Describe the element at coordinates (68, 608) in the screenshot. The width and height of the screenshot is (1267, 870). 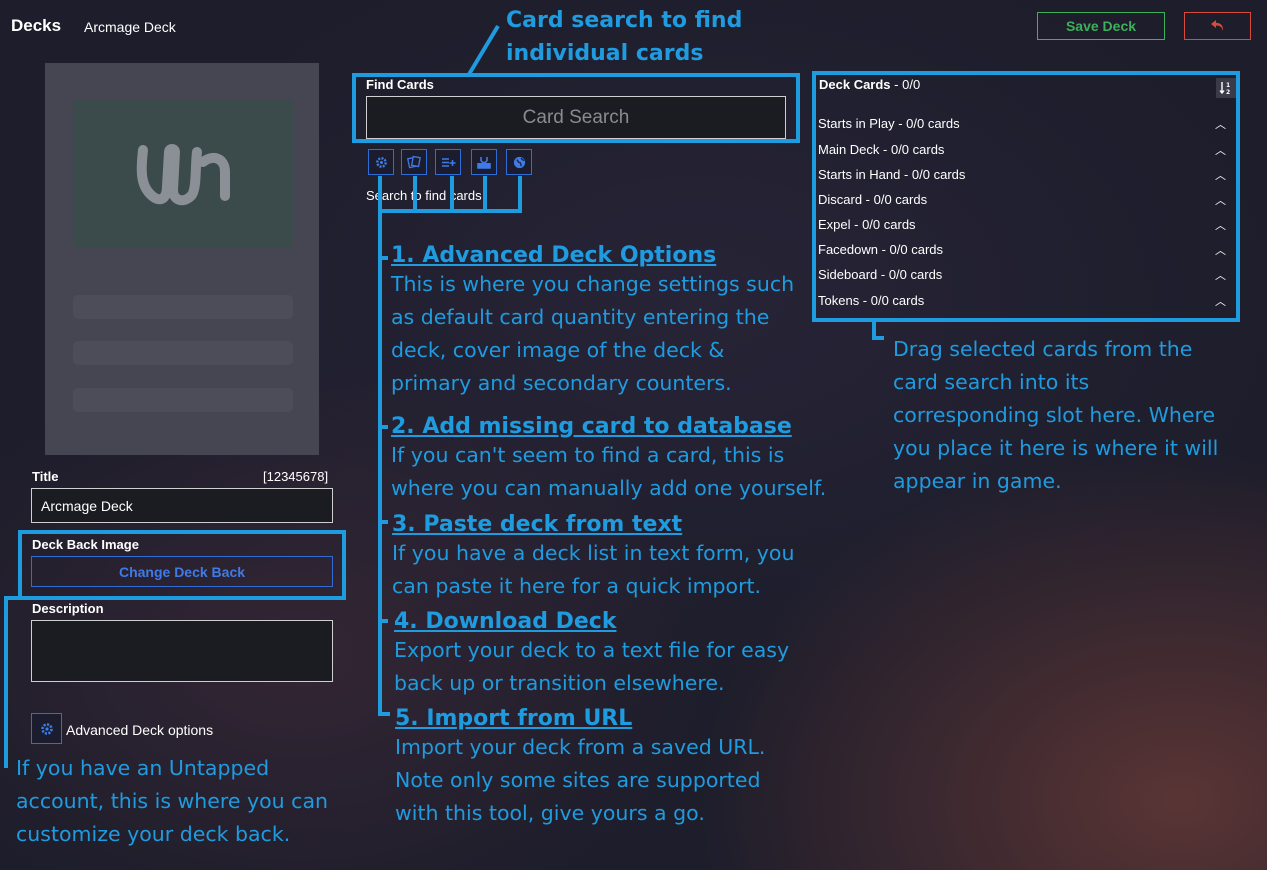
I see `description-label: Description` at that location.